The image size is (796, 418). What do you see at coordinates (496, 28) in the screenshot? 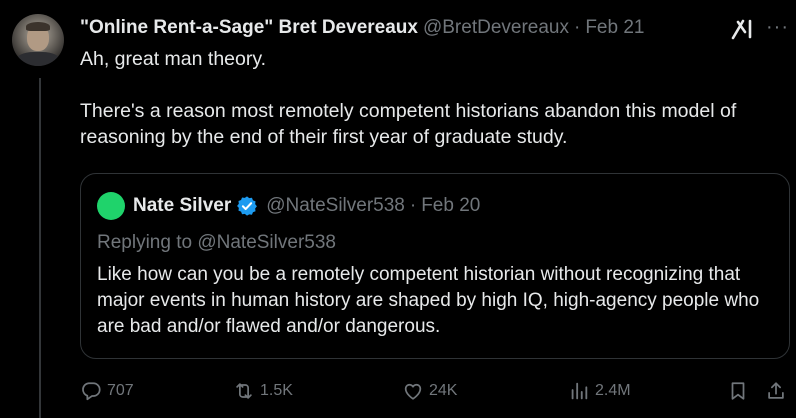
I see `user-handle: @BretDevereaux` at bounding box center [496, 28].